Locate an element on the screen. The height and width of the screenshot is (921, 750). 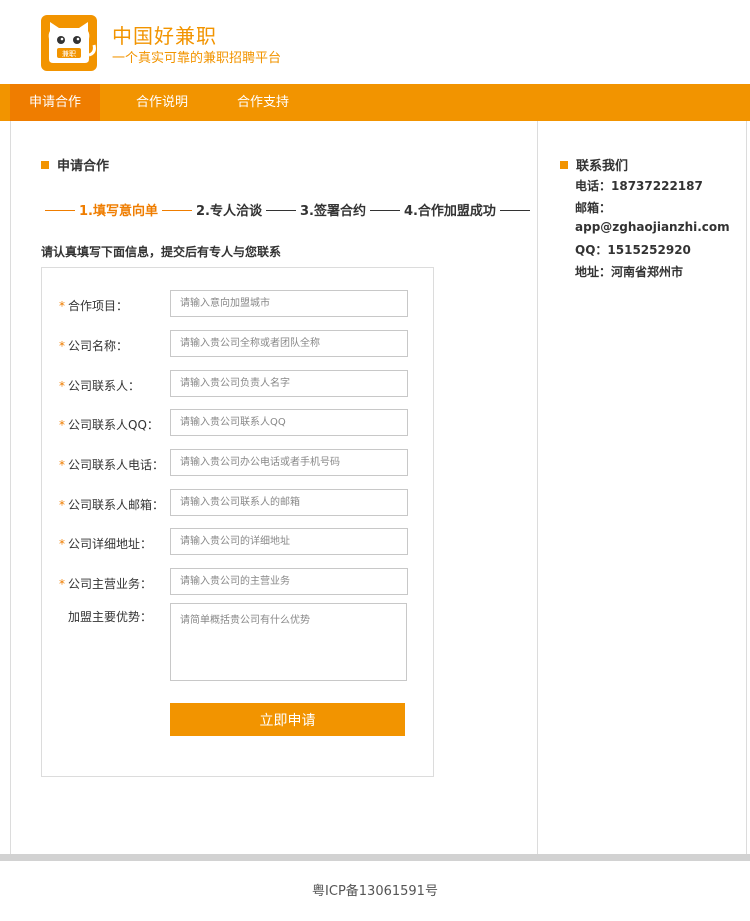
contact-address: 地址：河南省郑州市 is located at coordinates (629, 272).